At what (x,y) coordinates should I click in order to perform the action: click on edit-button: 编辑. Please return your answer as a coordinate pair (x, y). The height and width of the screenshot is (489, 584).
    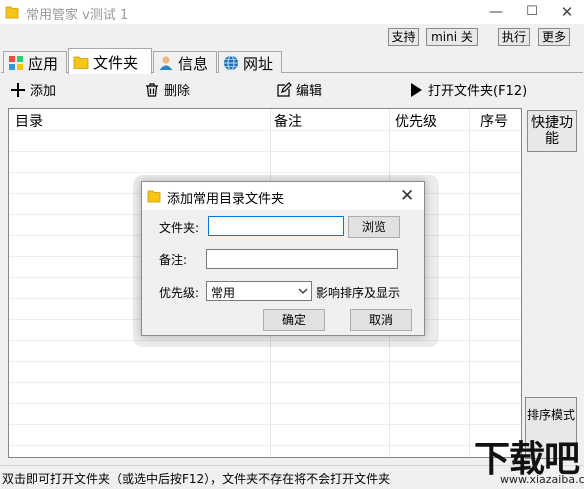
    Looking at the image, I should click on (299, 90).